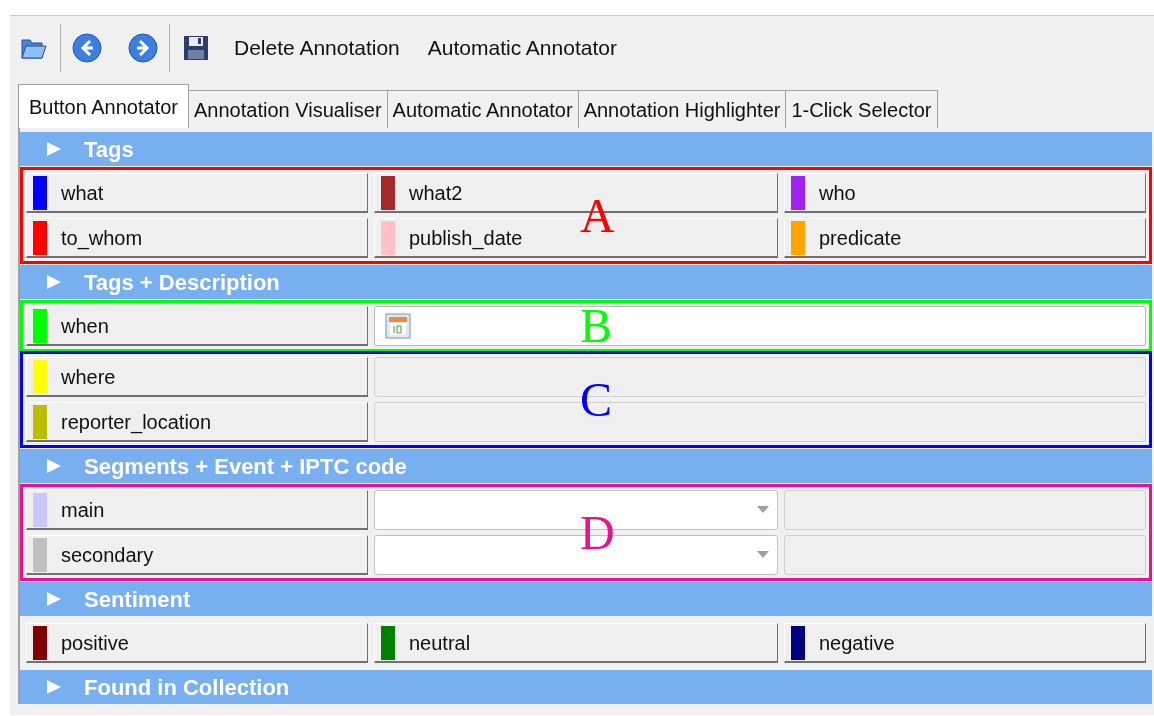 The width and height of the screenshot is (1154, 716). Describe the element at coordinates (197, 422) in the screenshot. I see `tag-button: reporter_location` at that location.